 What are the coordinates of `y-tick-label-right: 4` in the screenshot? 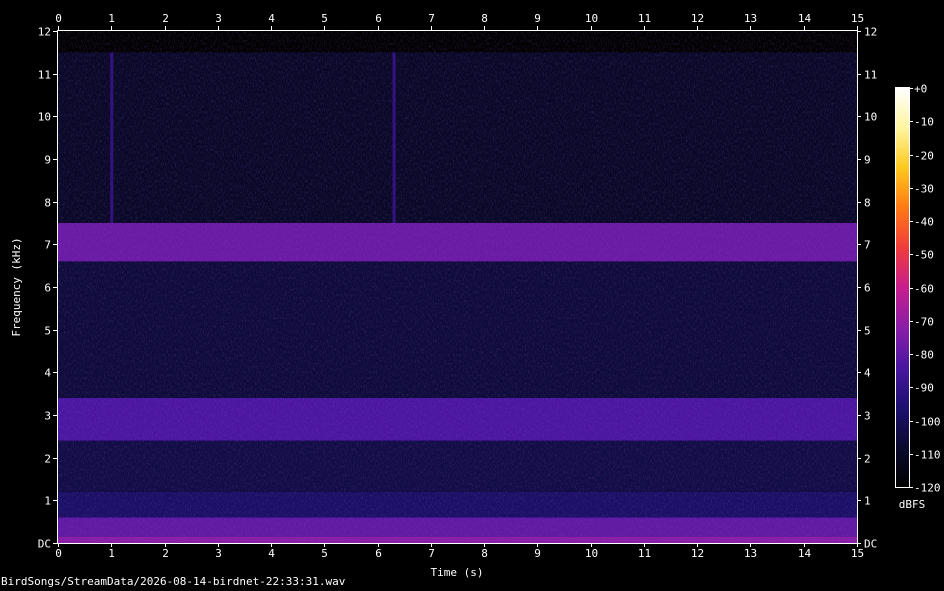 It's located at (867, 373).